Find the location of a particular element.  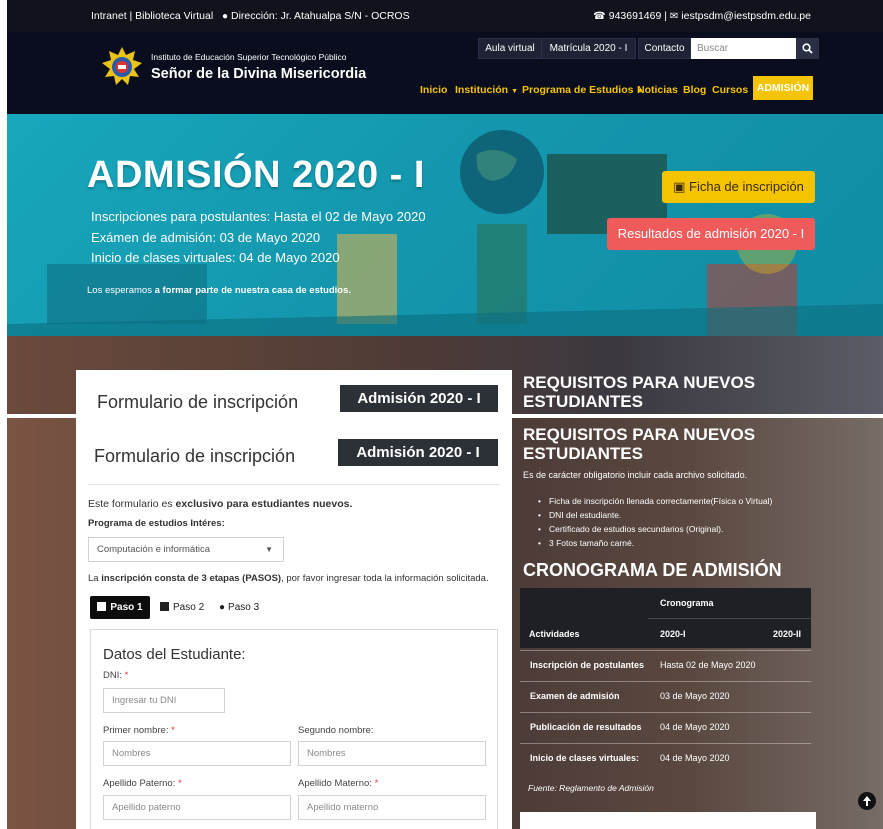

ficha-inscripcion-button: ▣ Ficha de inscripción is located at coordinates (738, 187).